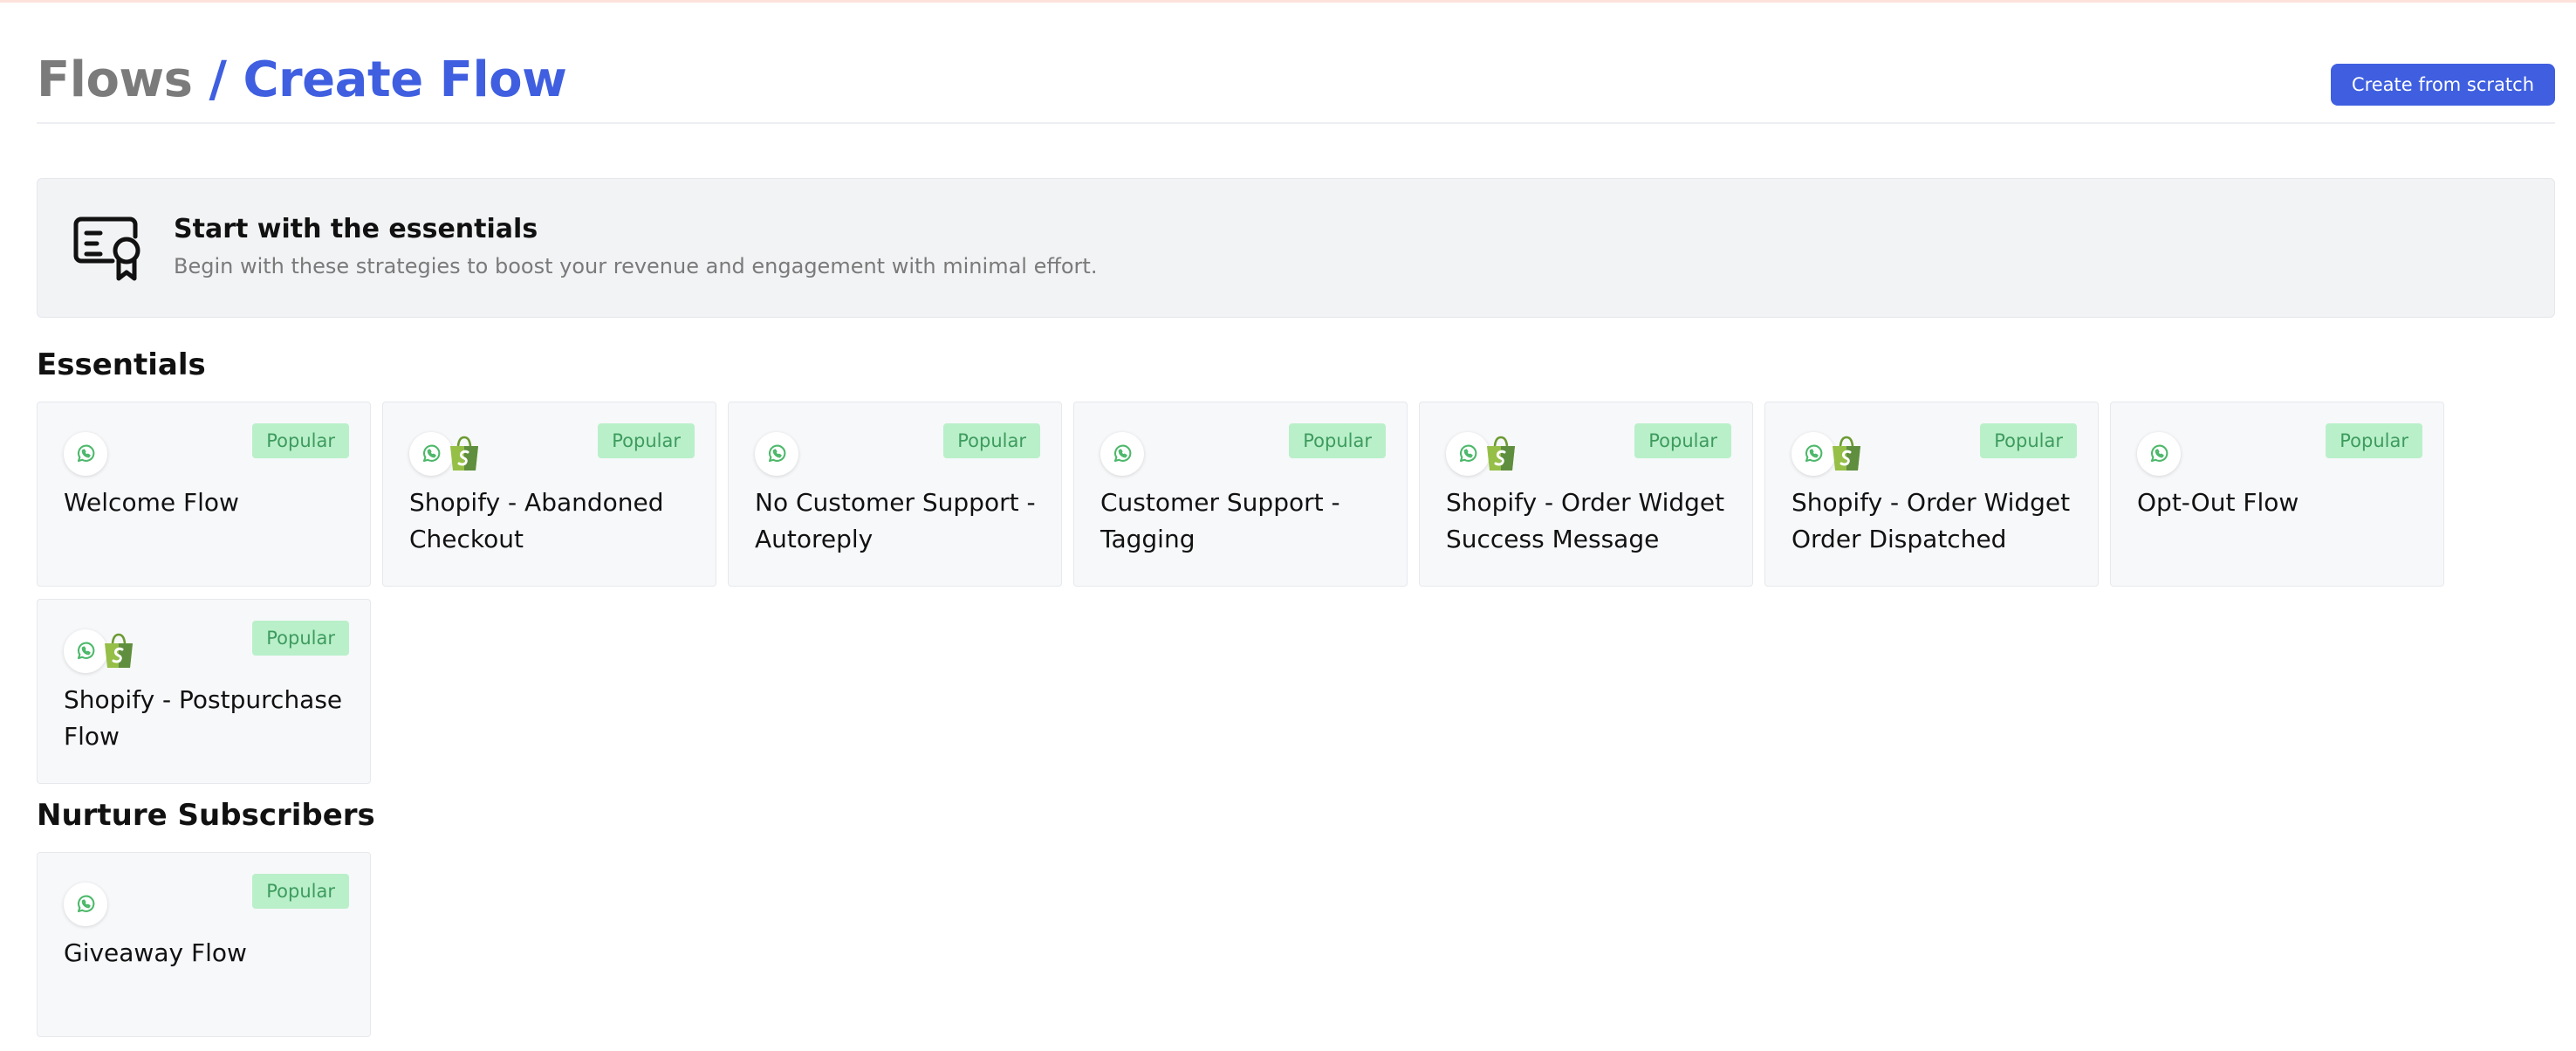 This screenshot has width=2576, height=1051. What do you see at coordinates (536, 521) in the screenshot?
I see `flow-card-title: Shopify - Abandoned Checkout` at bounding box center [536, 521].